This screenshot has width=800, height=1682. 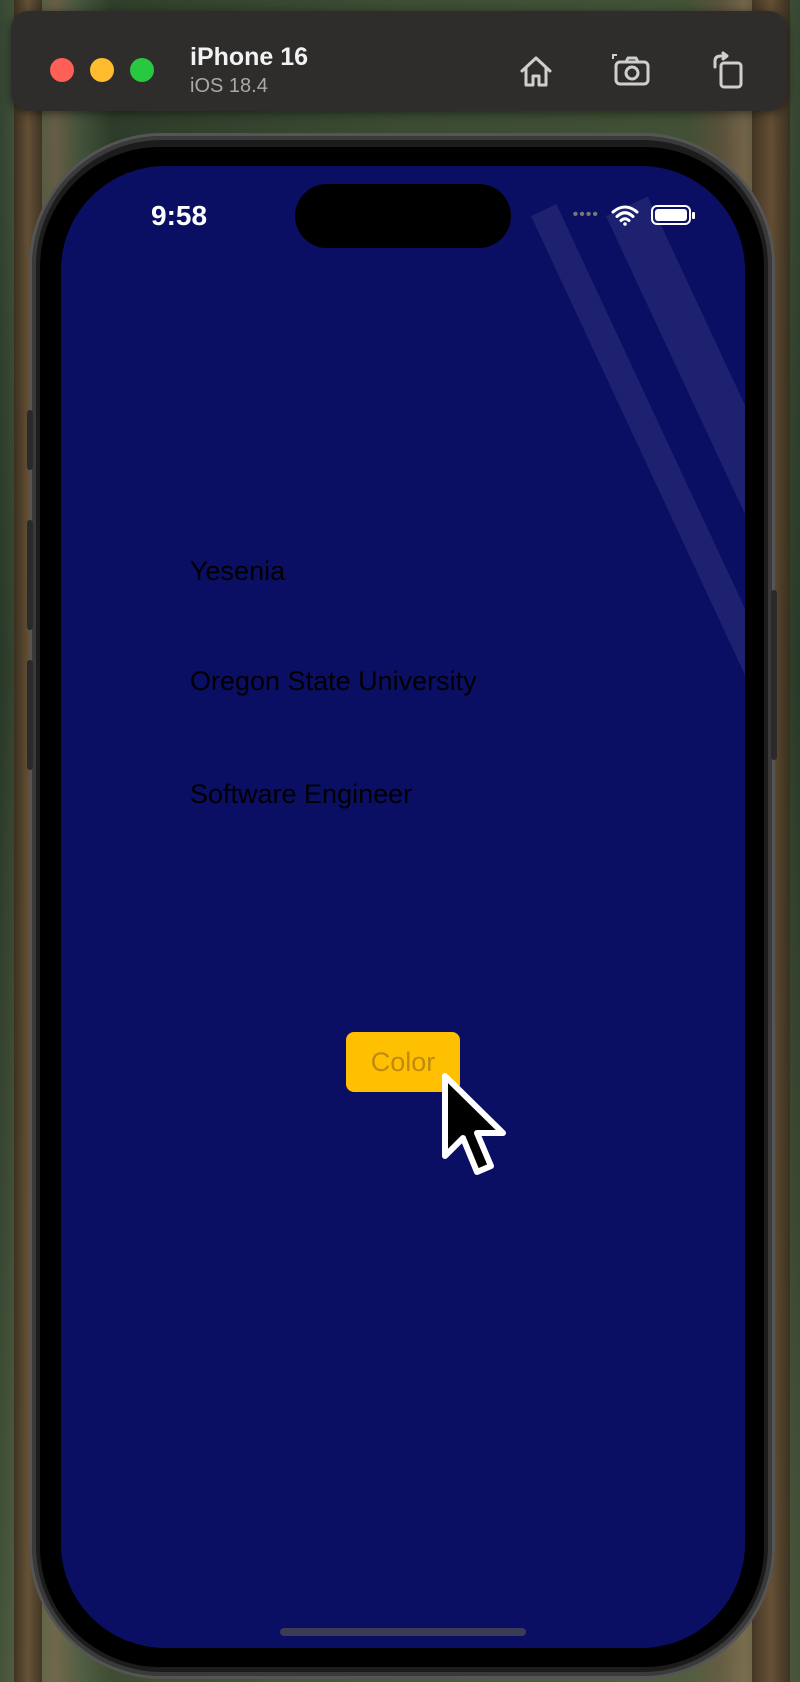 I want to click on home-icon, so click(x=536, y=71).